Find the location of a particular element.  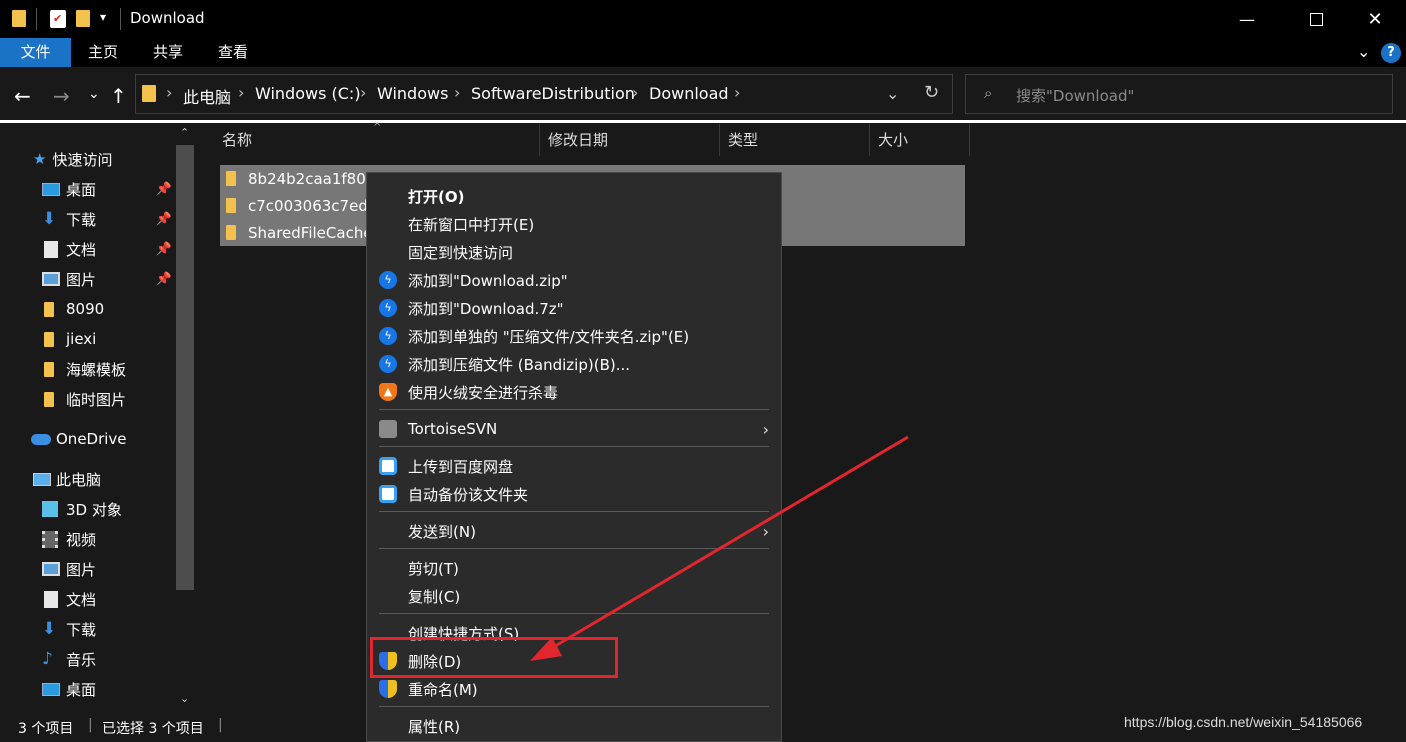

annotation-arrow is located at coordinates (719, 548).